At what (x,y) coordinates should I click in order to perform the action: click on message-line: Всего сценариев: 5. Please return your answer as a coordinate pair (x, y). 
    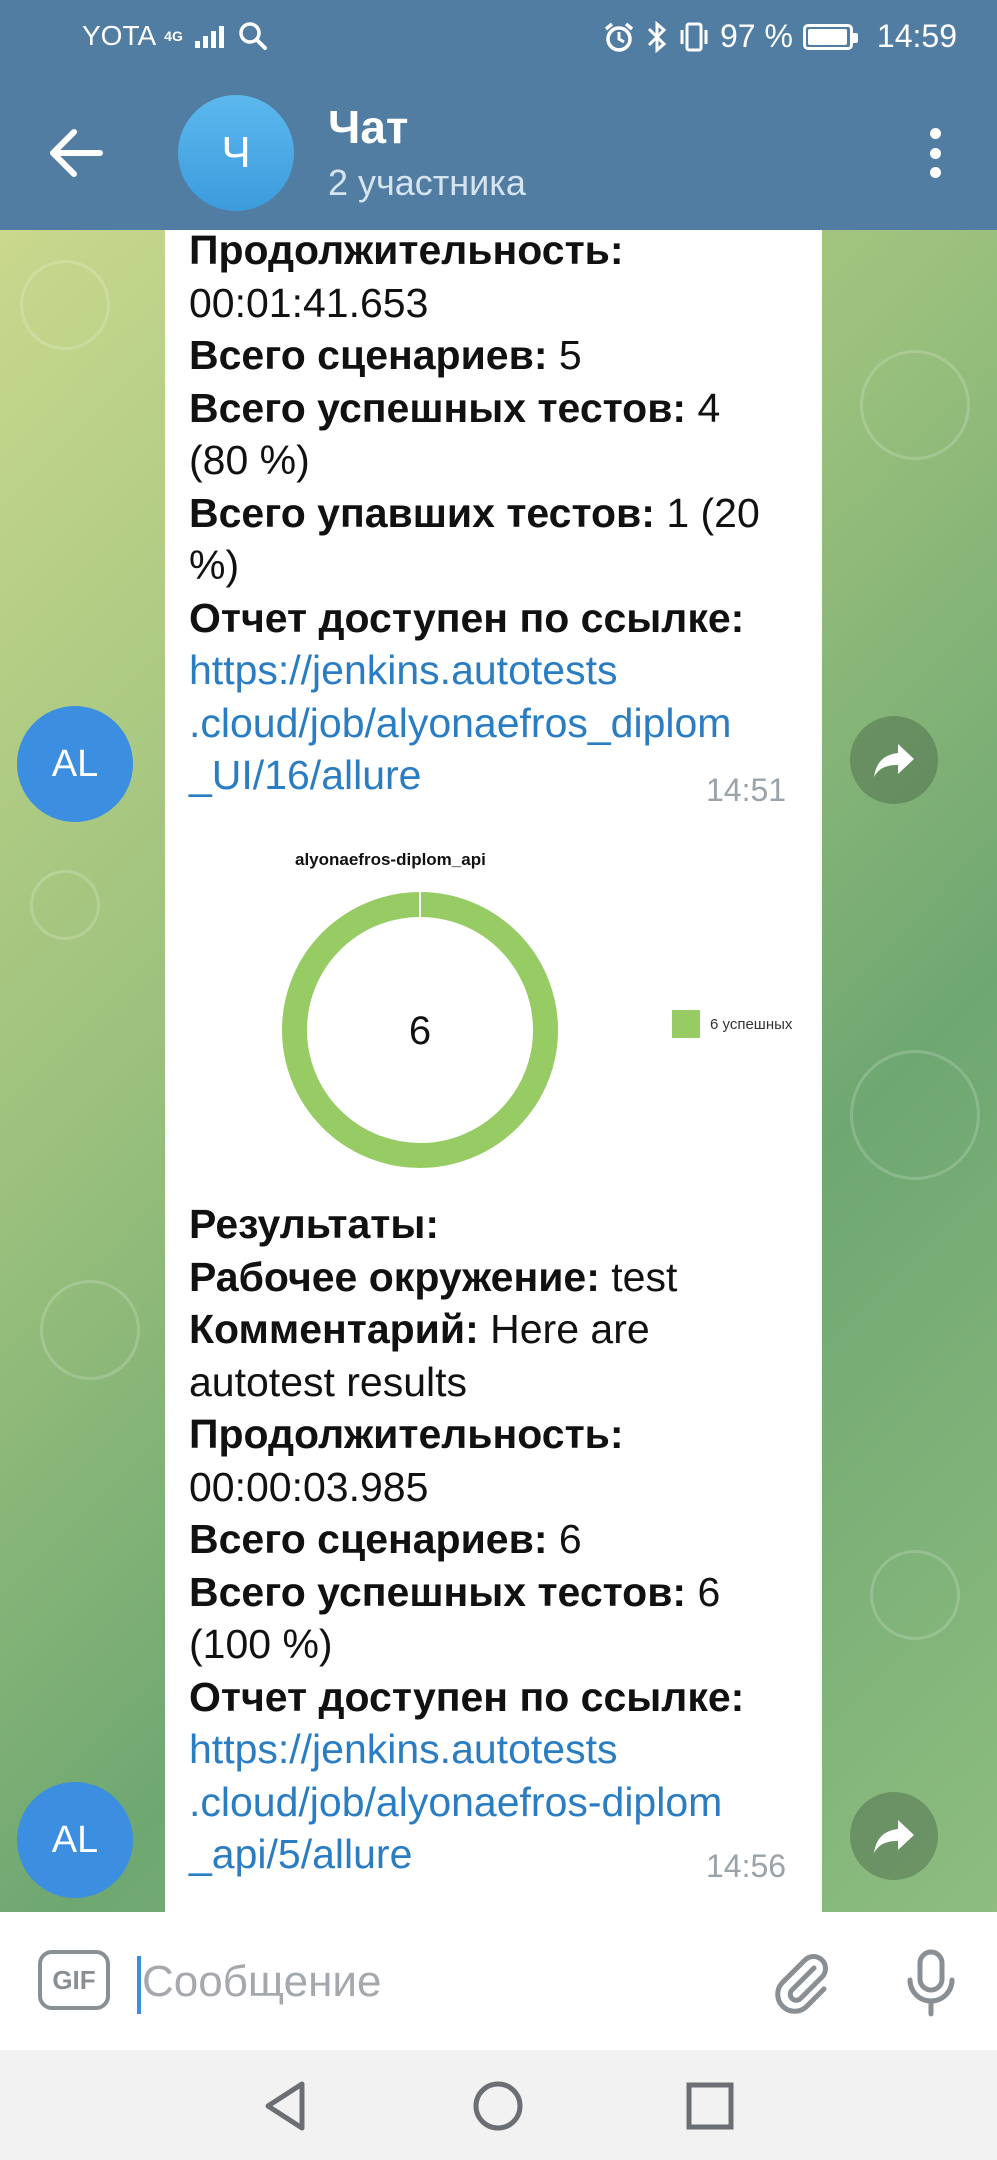
    Looking at the image, I should click on (385, 355).